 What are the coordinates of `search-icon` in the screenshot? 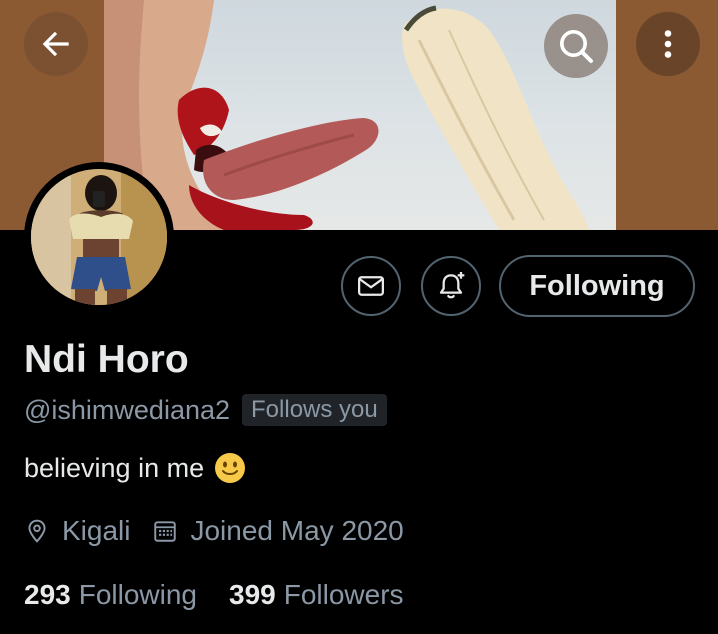 It's located at (576, 46).